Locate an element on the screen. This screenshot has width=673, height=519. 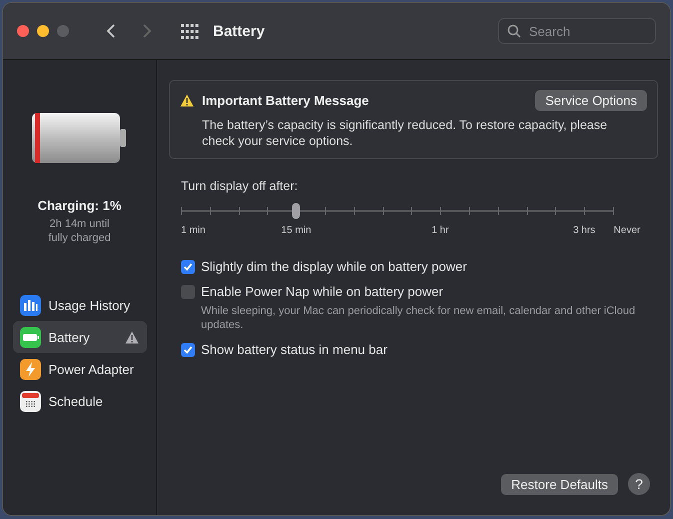
option-label: Slightly dim the display while on battery power is located at coordinates (334, 266).